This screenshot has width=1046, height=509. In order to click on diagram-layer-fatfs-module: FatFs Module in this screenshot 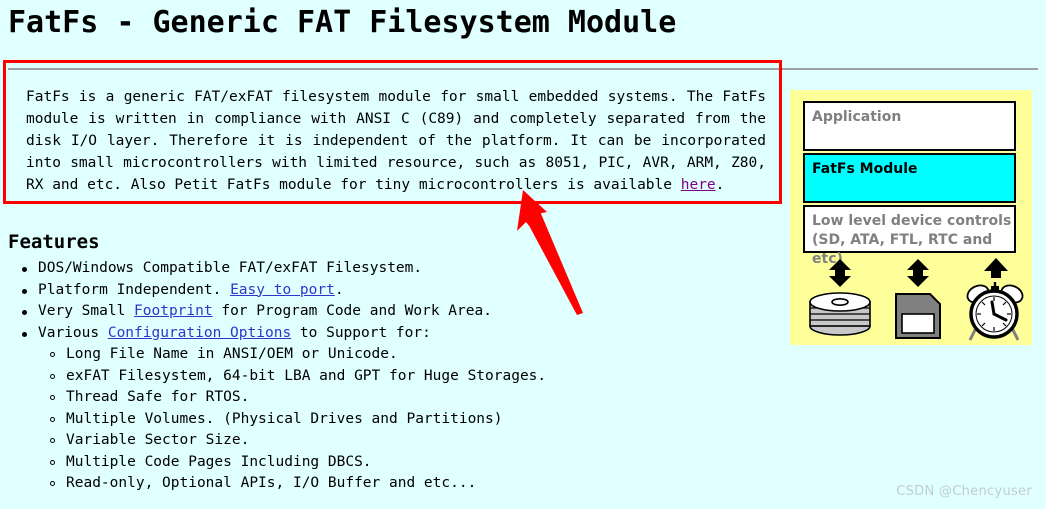, I will do `click(909, 178)`.